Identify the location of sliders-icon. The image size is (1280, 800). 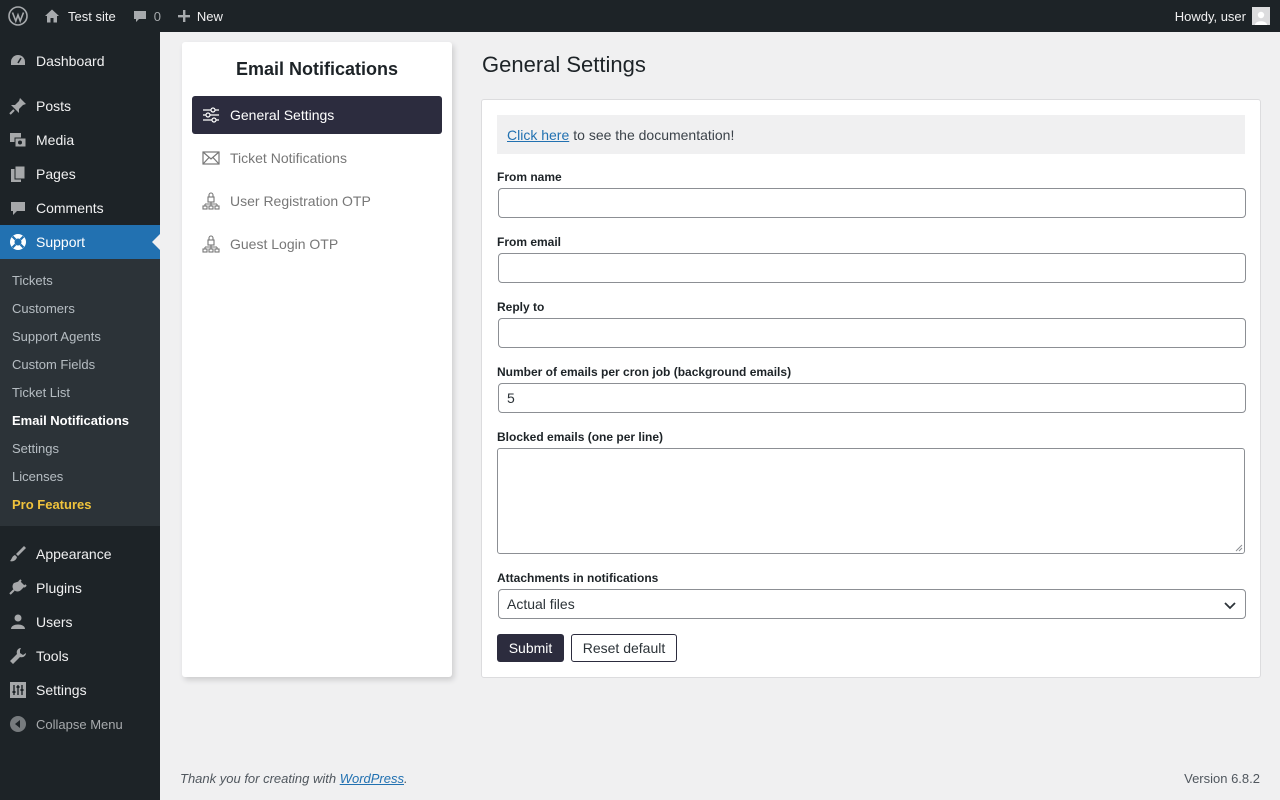
(211, 115).